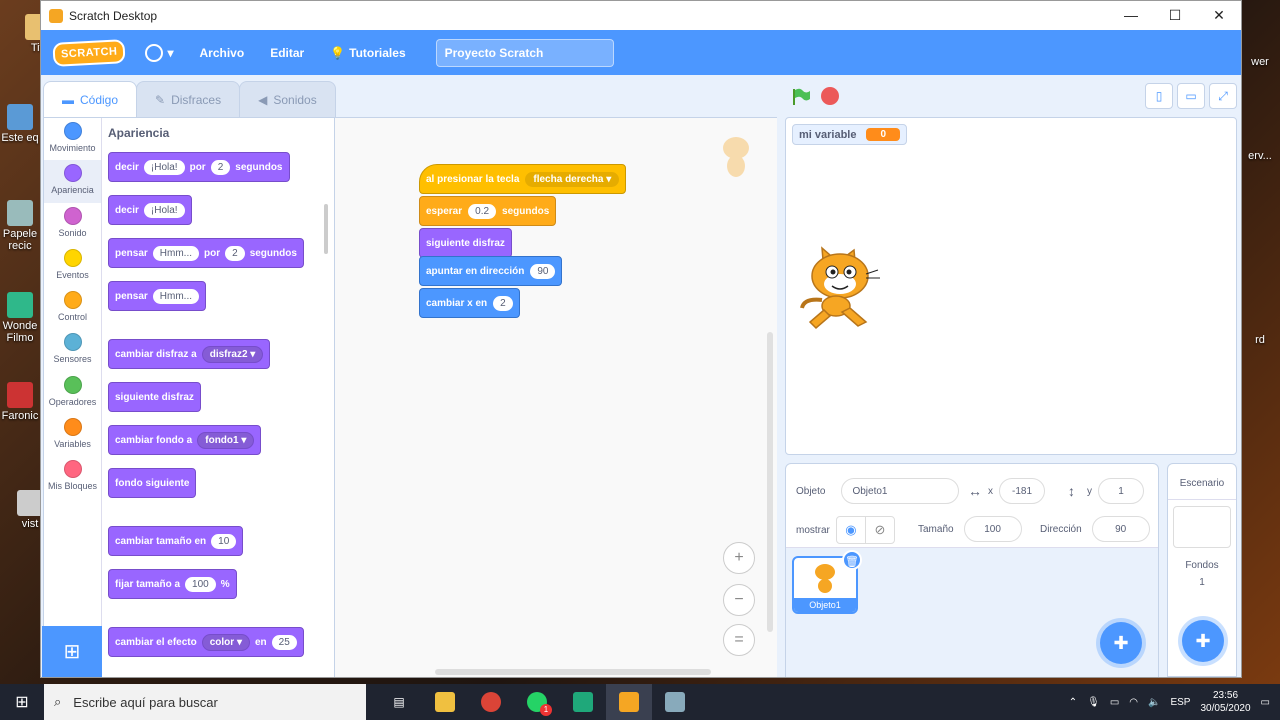 This screenshot has height=720, width=1280. I want to click on taskbar-search: ⌕ Escribe aquí para buscar, so click(205, 702).